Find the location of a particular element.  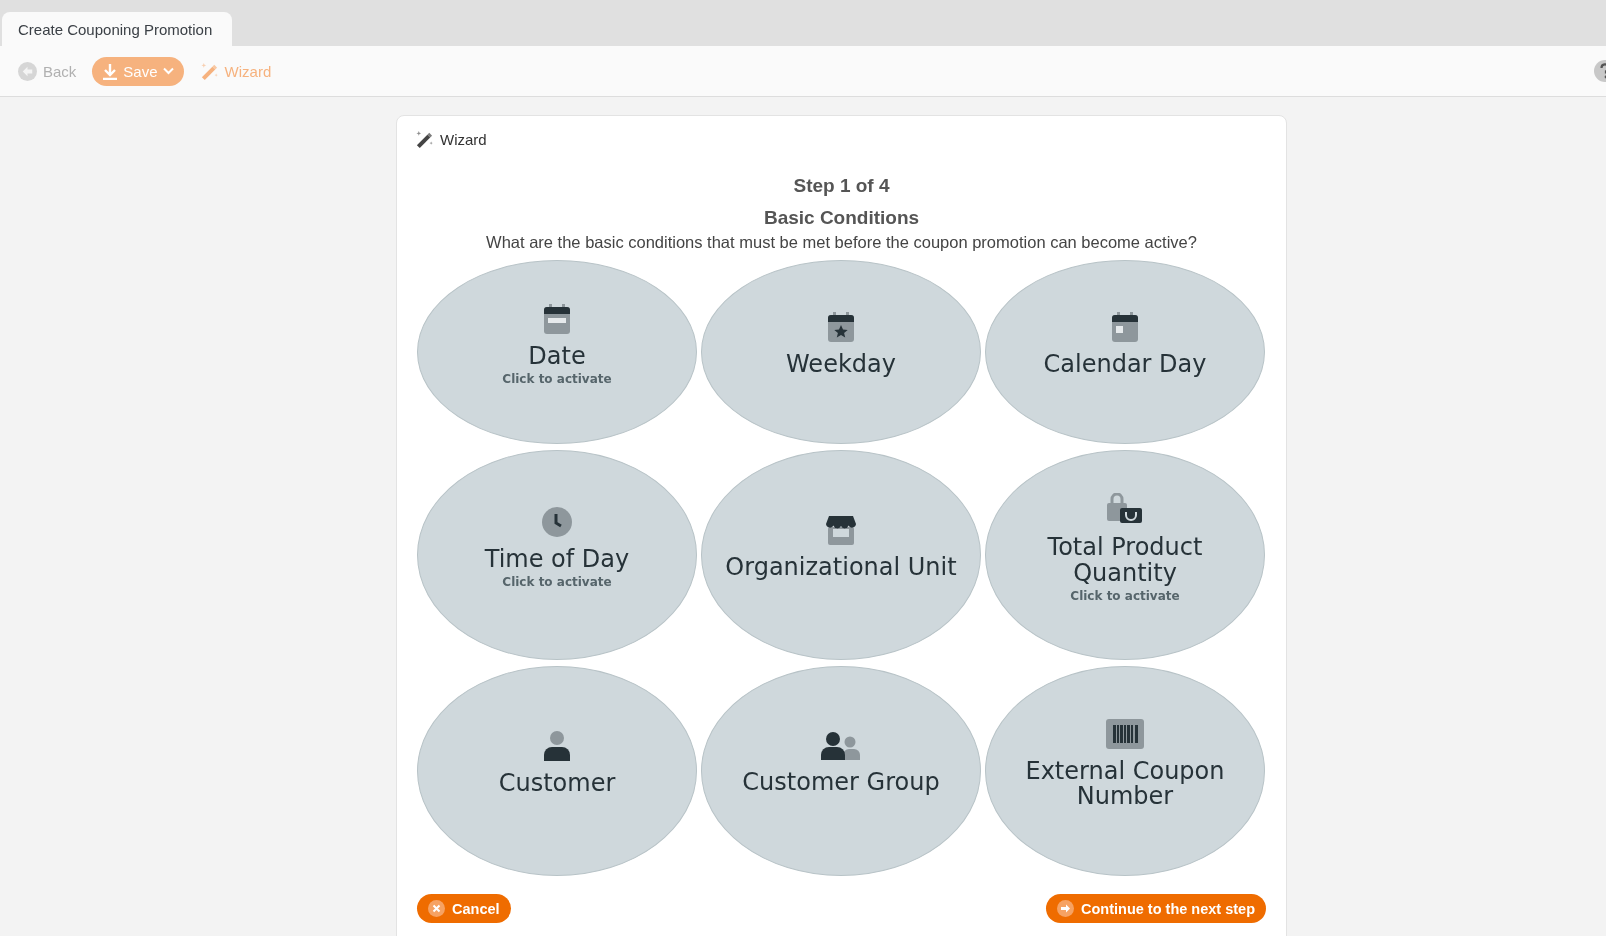

option-label: Customer is located at coordinates (557, 784).